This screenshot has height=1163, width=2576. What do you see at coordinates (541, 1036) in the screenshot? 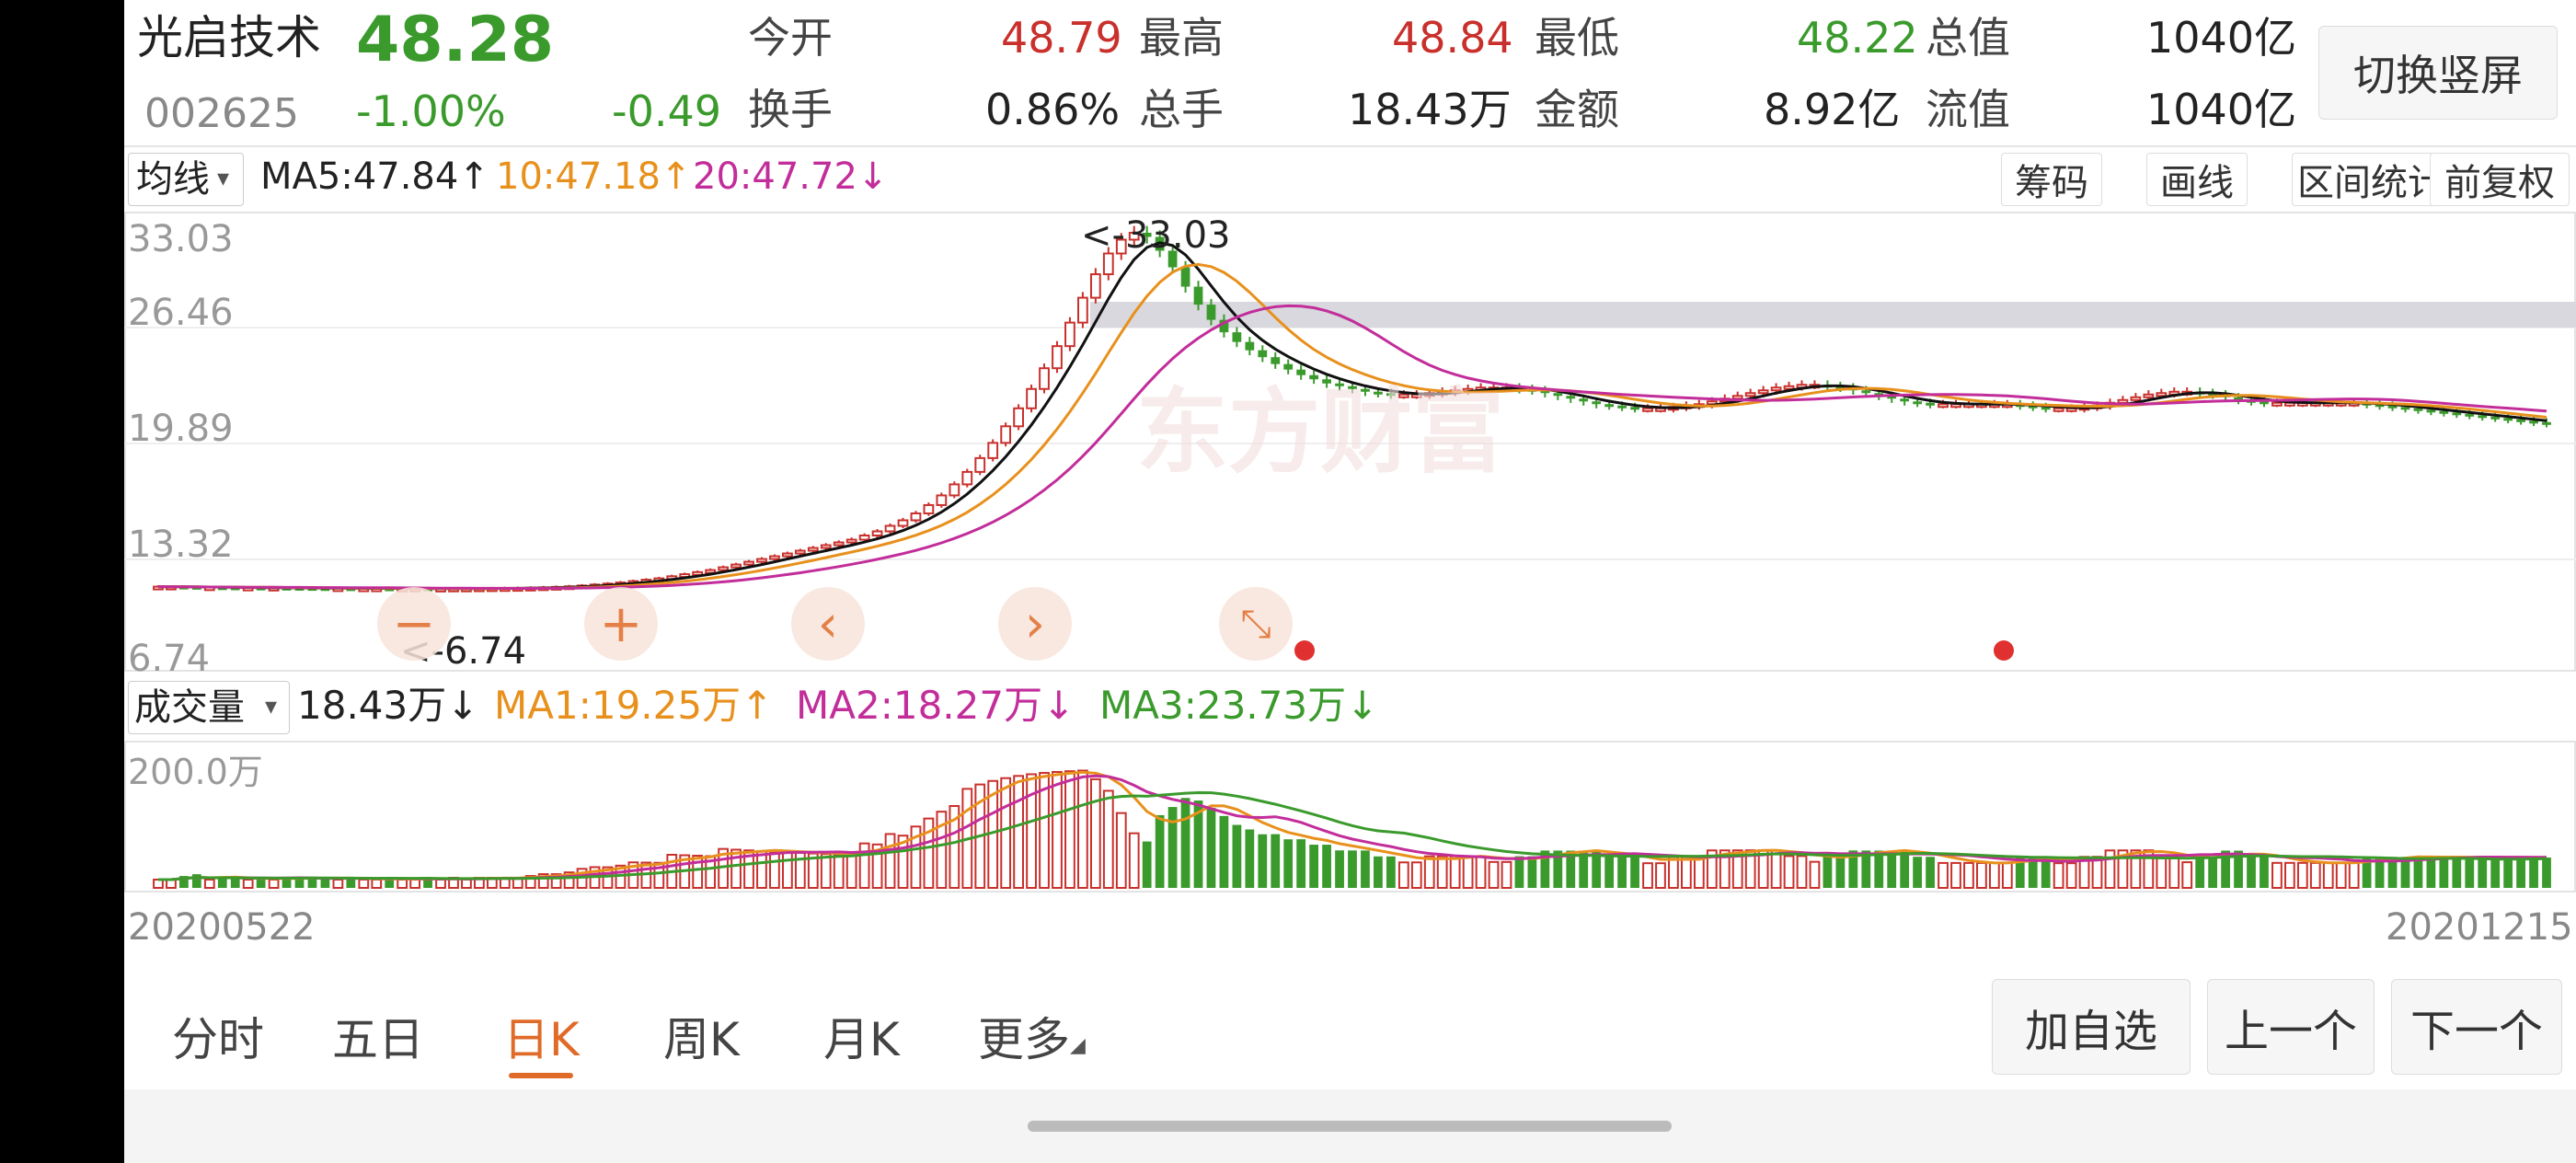
I see `tab-daily-k: 日K` at bounding box center [541, 1036].